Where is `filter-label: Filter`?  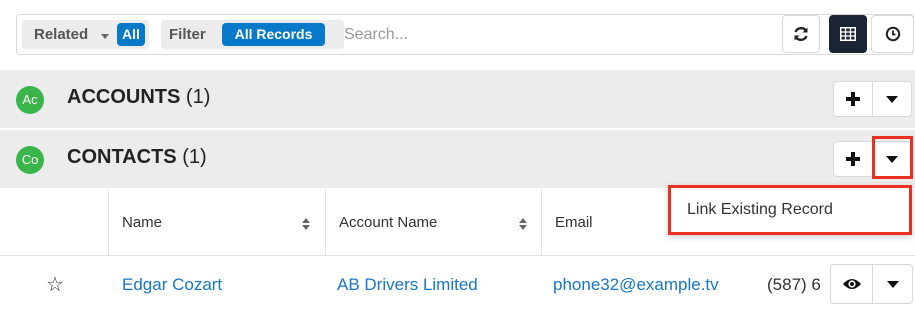
filter-label: Filter is located at coordinates (187, 34).